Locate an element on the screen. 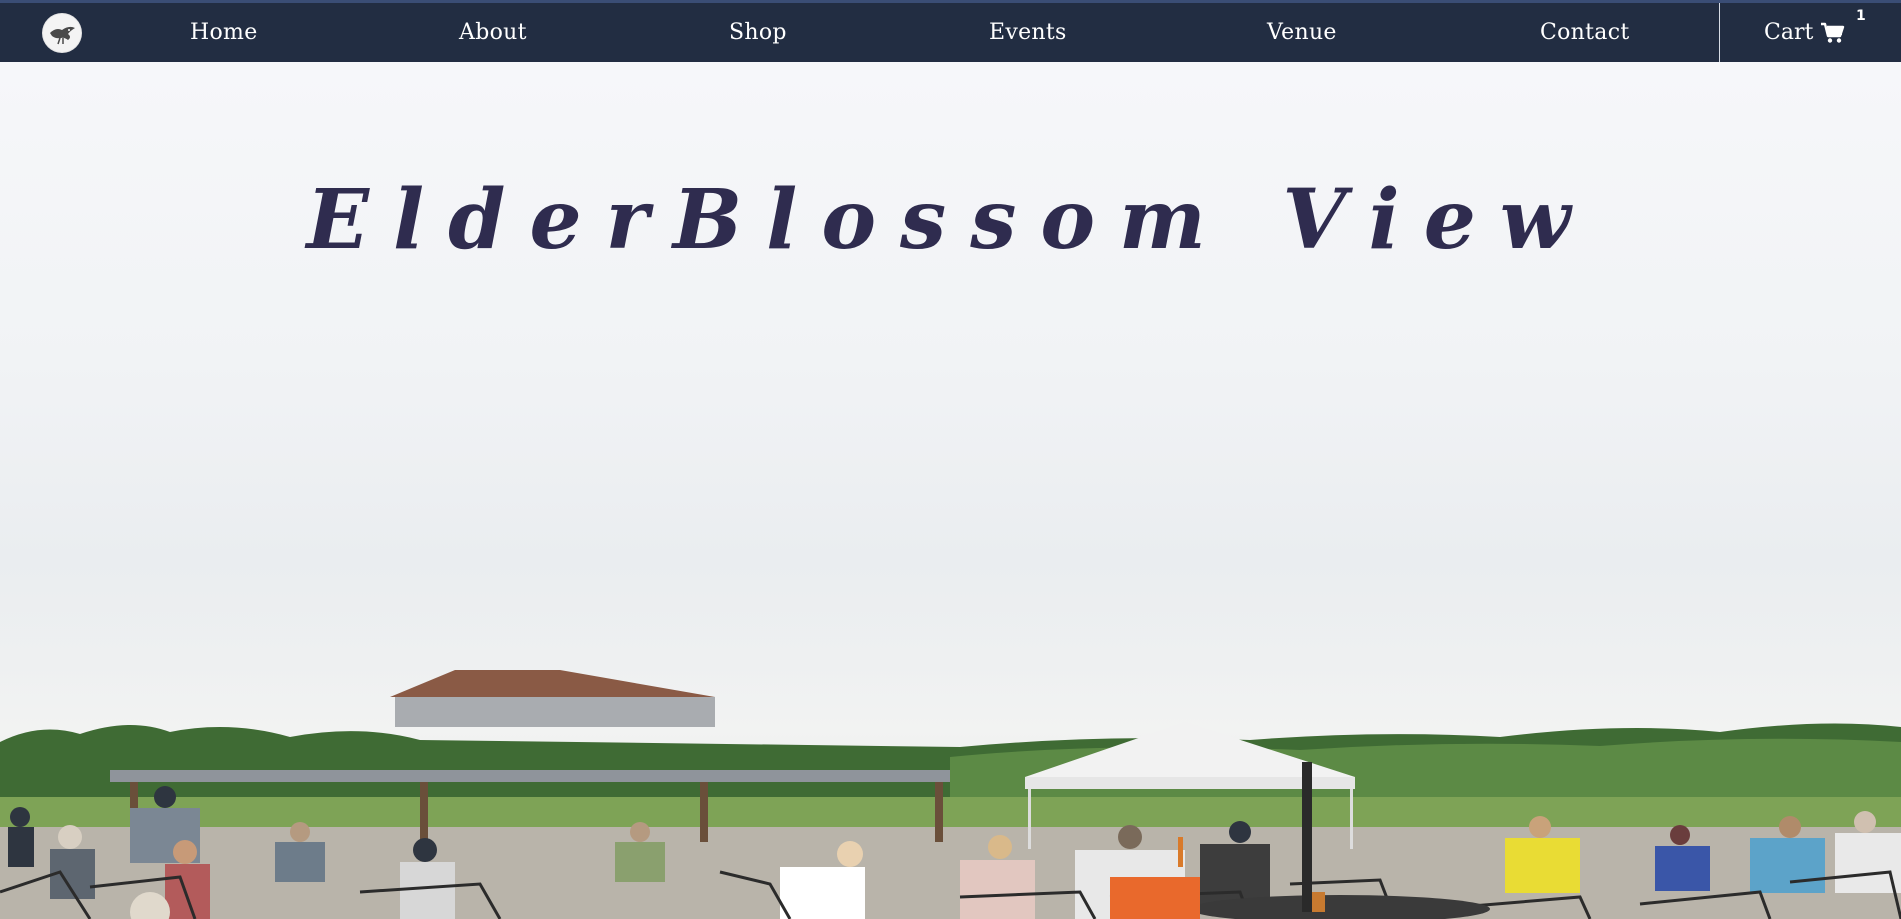 This screenshot has height=919, width=1901. nav-link-shop: Shop is located at coordinates (758, 33).